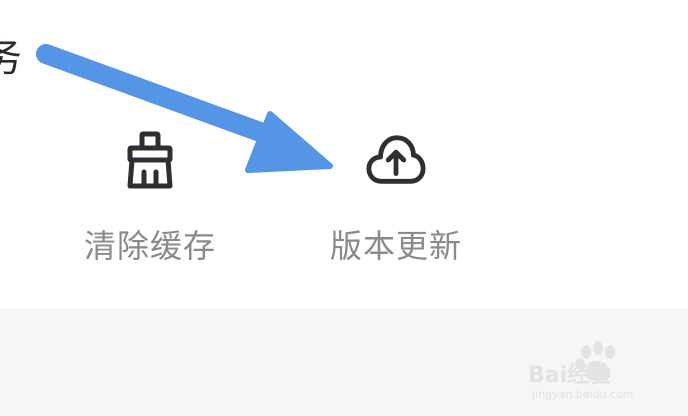  I want to click on baidu-jingyan-watermark: Bai经验 jingyan.baidu.com, so click(581, 371).